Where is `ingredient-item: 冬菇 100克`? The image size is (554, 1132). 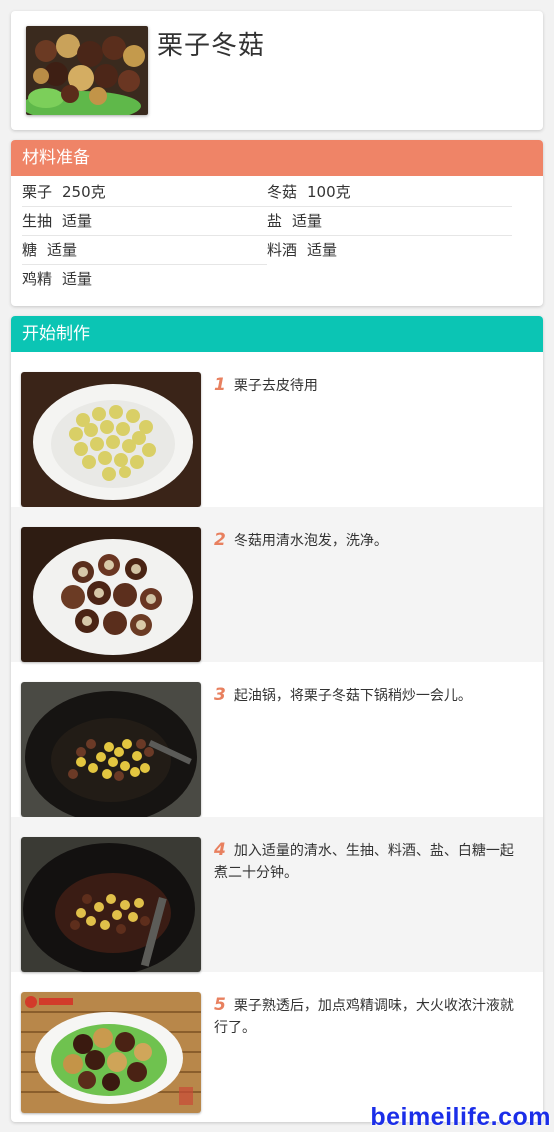 ingredient-item: 冬菇 100克 is located at coordinates (389, 192).